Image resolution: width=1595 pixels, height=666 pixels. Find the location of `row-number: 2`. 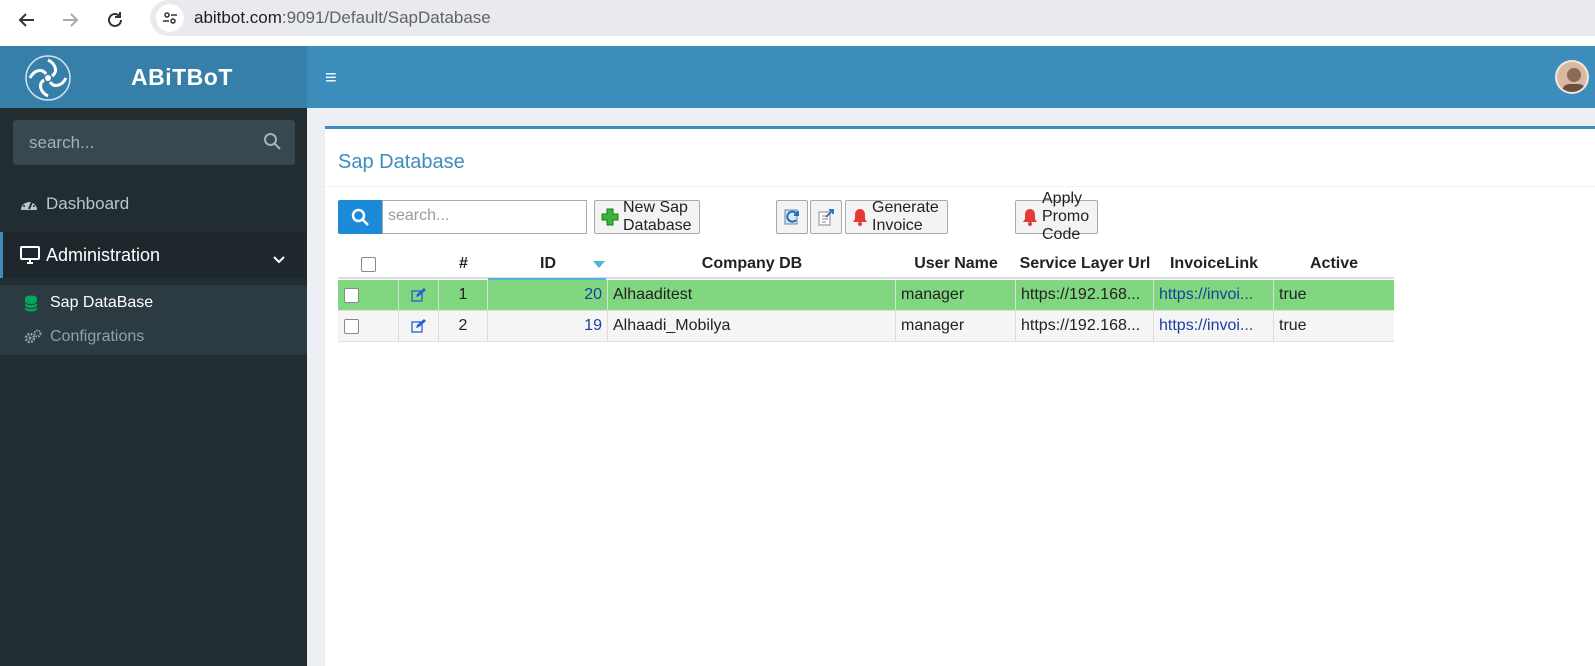

row-number: 2 is located at coordinates (463, 326).